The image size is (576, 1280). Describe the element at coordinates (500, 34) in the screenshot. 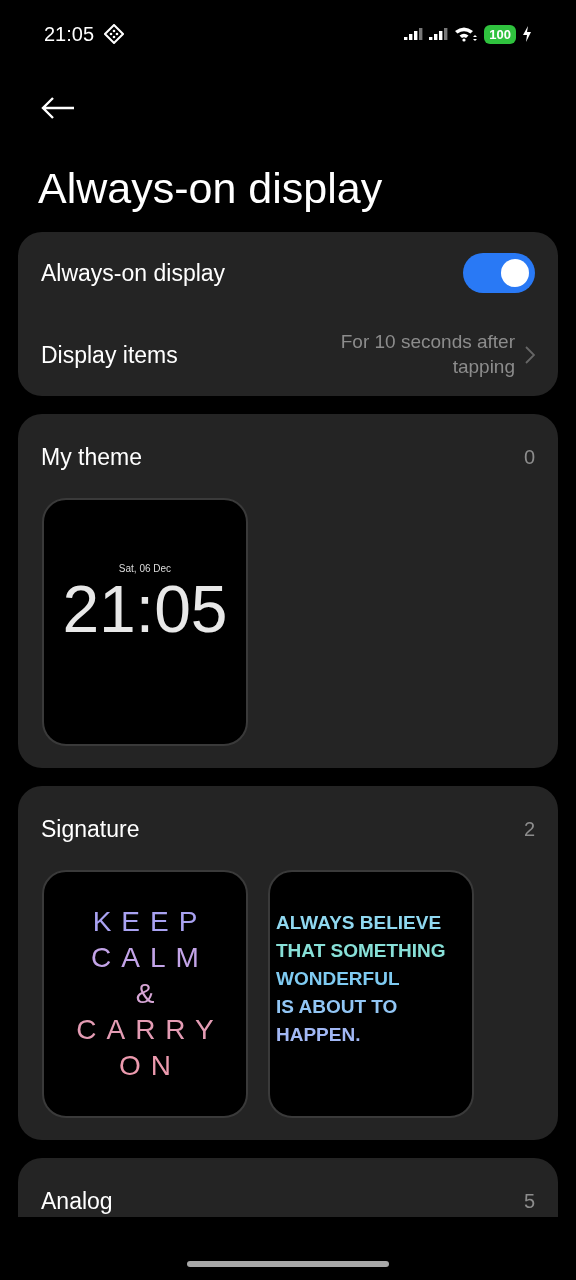

I see `battery-level: 100` at that location.